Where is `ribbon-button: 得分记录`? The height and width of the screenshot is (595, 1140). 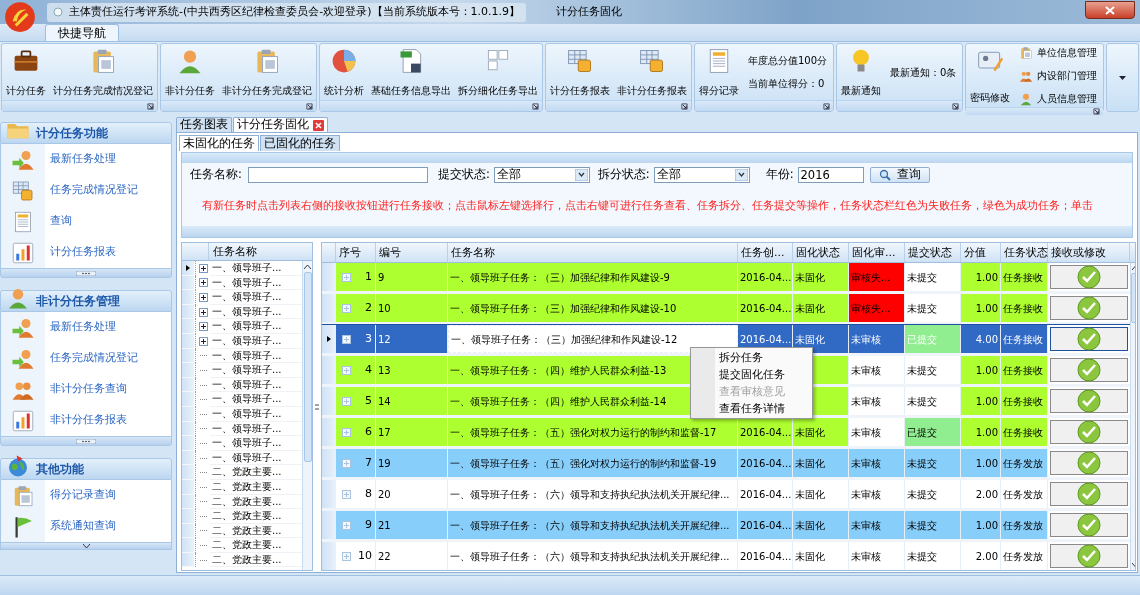 ribbon-button: 得分记录 is located at coordinates (719, 72).